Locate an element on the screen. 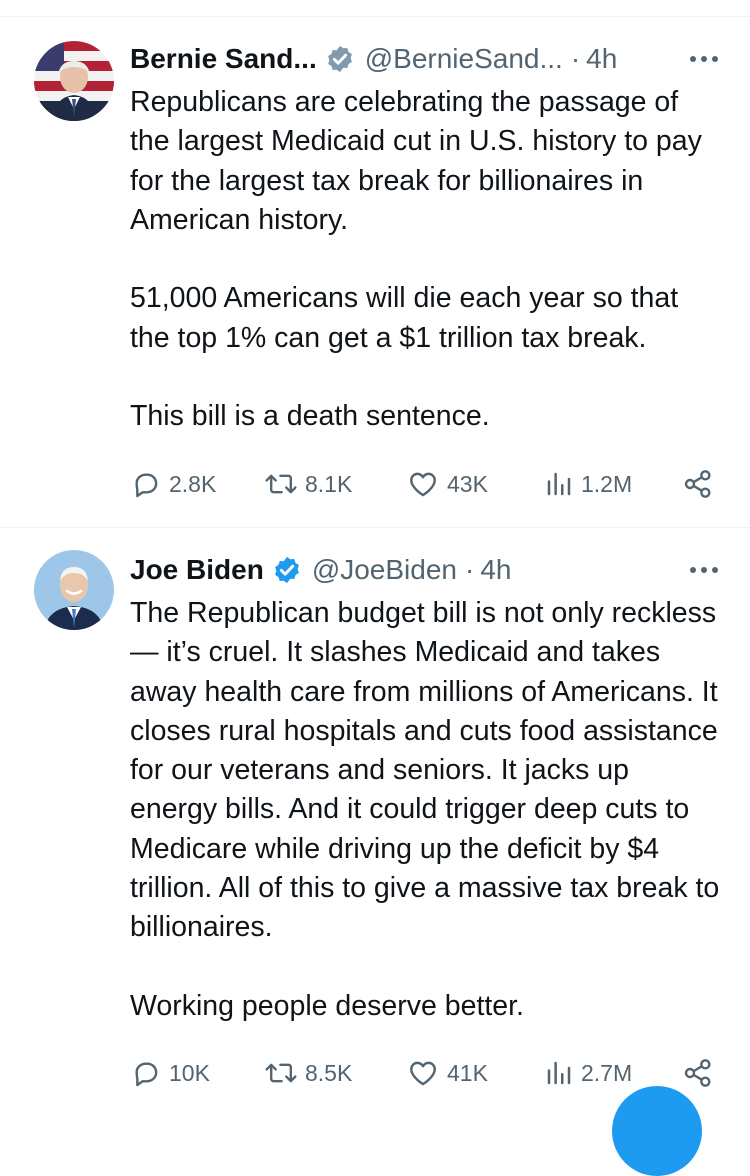  like-button: 43K is located at coordinates (447, 484).